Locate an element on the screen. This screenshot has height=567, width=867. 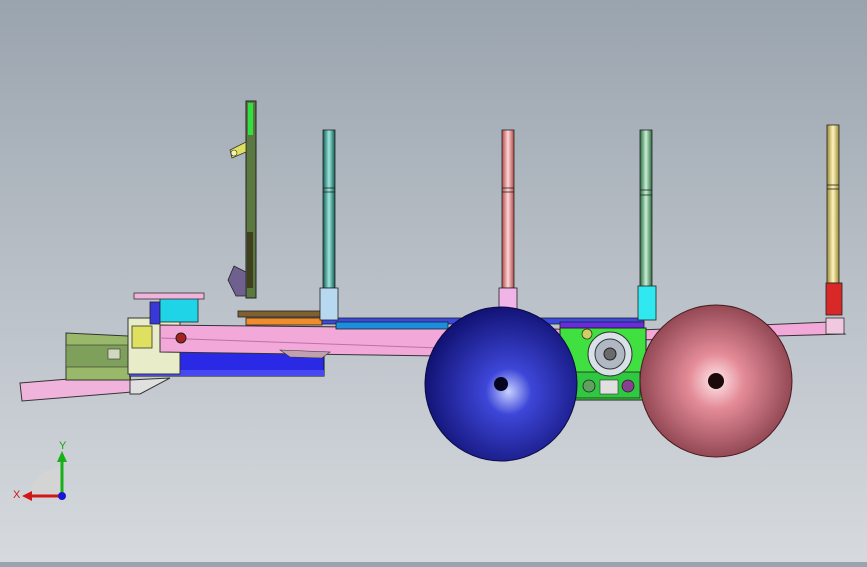
yellow-plate is located at coordinates (142, 337).